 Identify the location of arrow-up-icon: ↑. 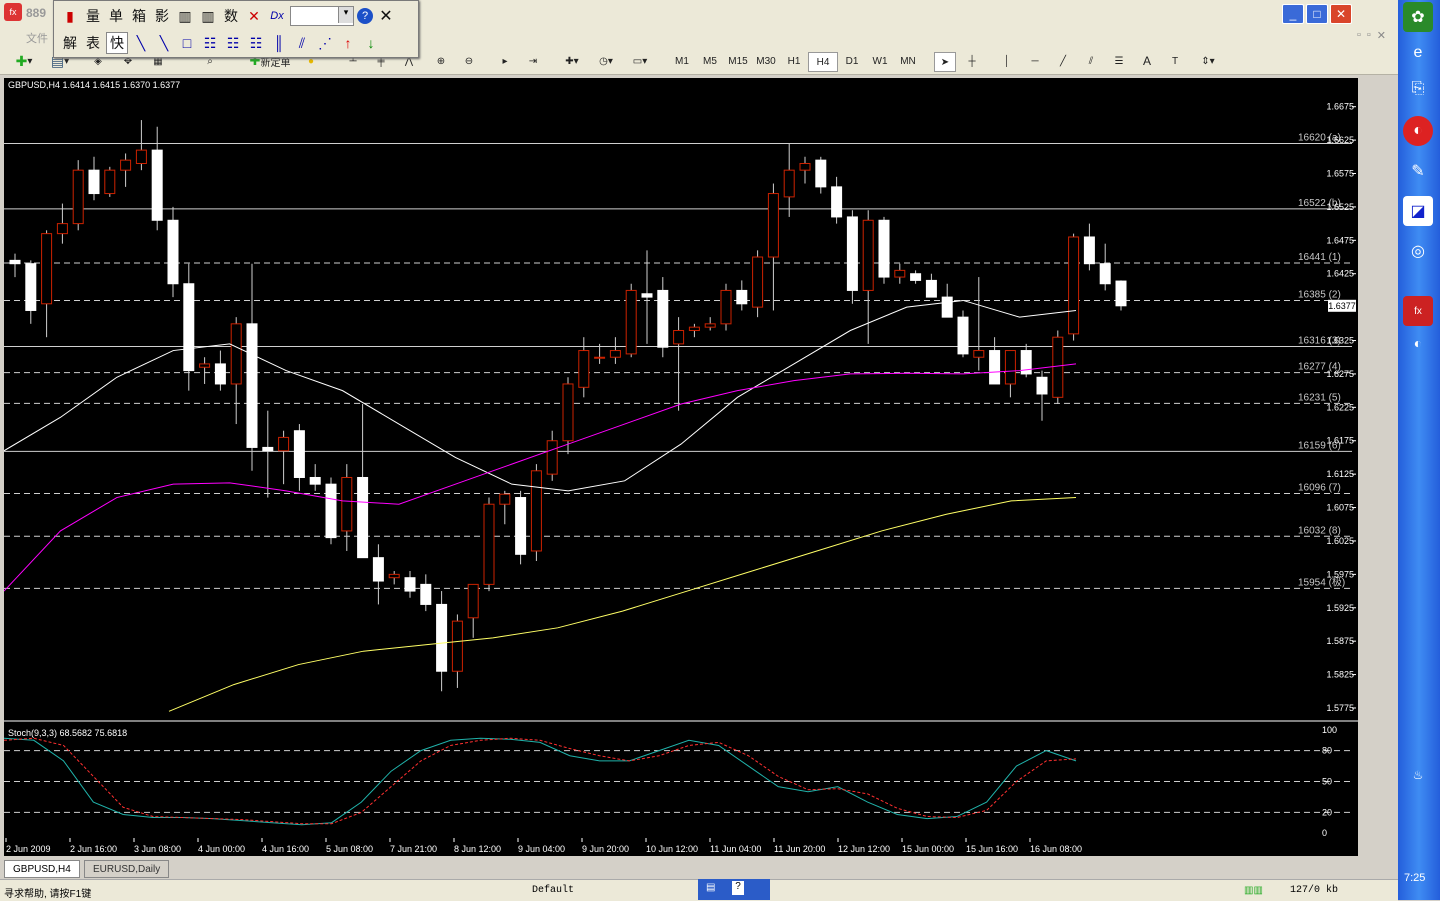
(348, 43).